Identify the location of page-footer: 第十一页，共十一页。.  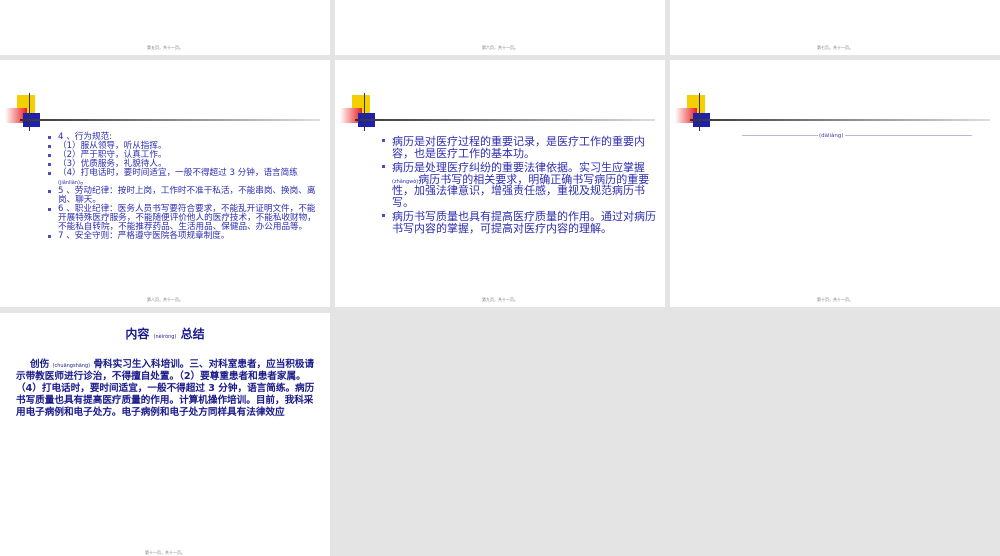
(165, 552).